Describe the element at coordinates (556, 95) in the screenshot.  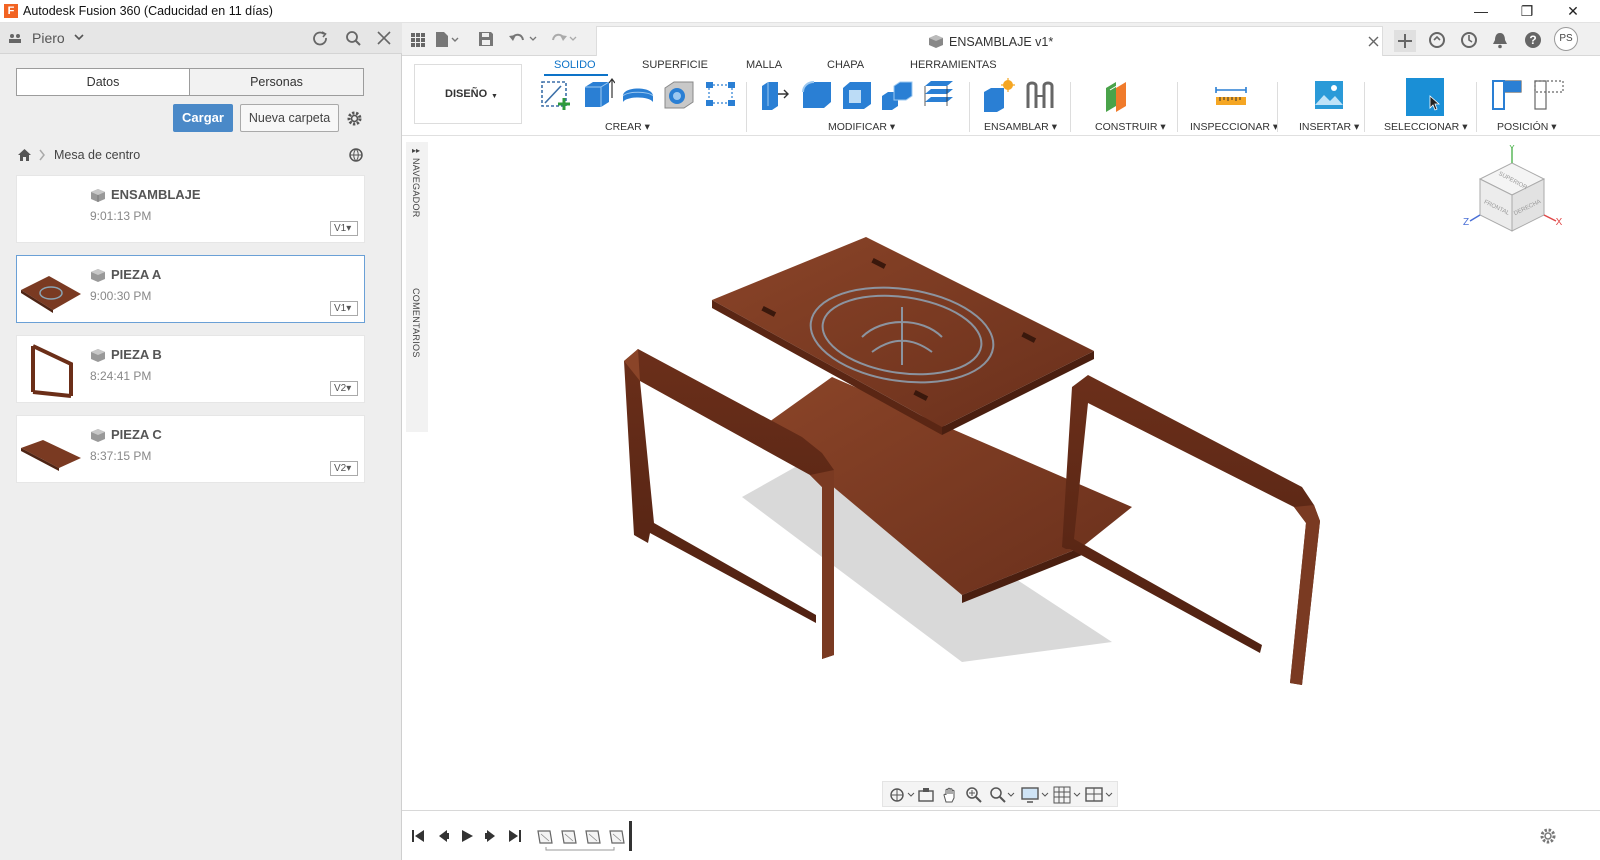
I see `create-sketch-icon` at that location.